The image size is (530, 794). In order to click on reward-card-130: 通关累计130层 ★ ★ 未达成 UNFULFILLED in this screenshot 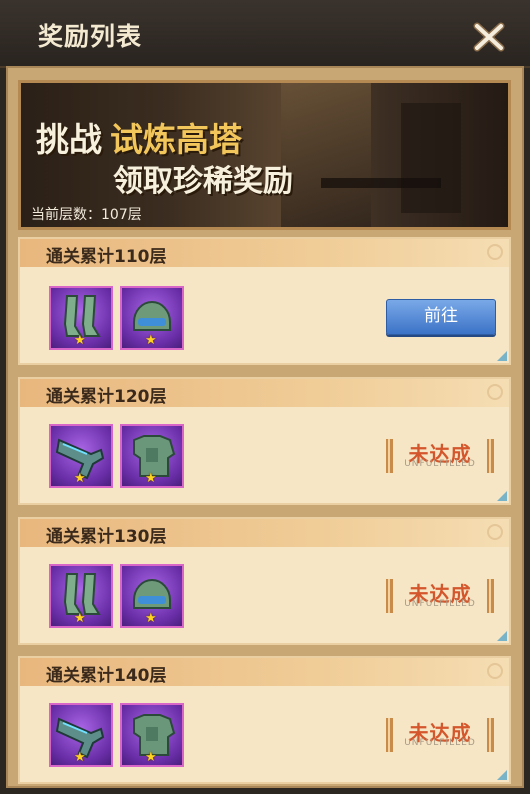, I will do `click(264, 581)`.